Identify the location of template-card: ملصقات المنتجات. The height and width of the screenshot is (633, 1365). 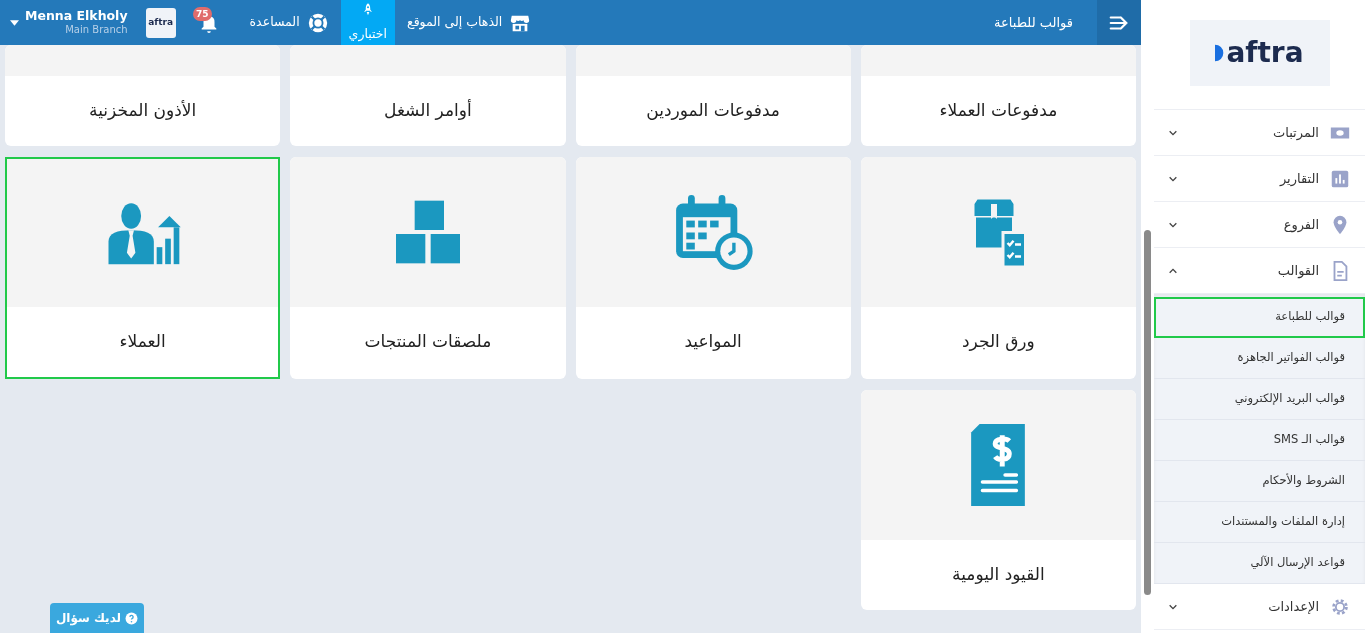
(428, 268).